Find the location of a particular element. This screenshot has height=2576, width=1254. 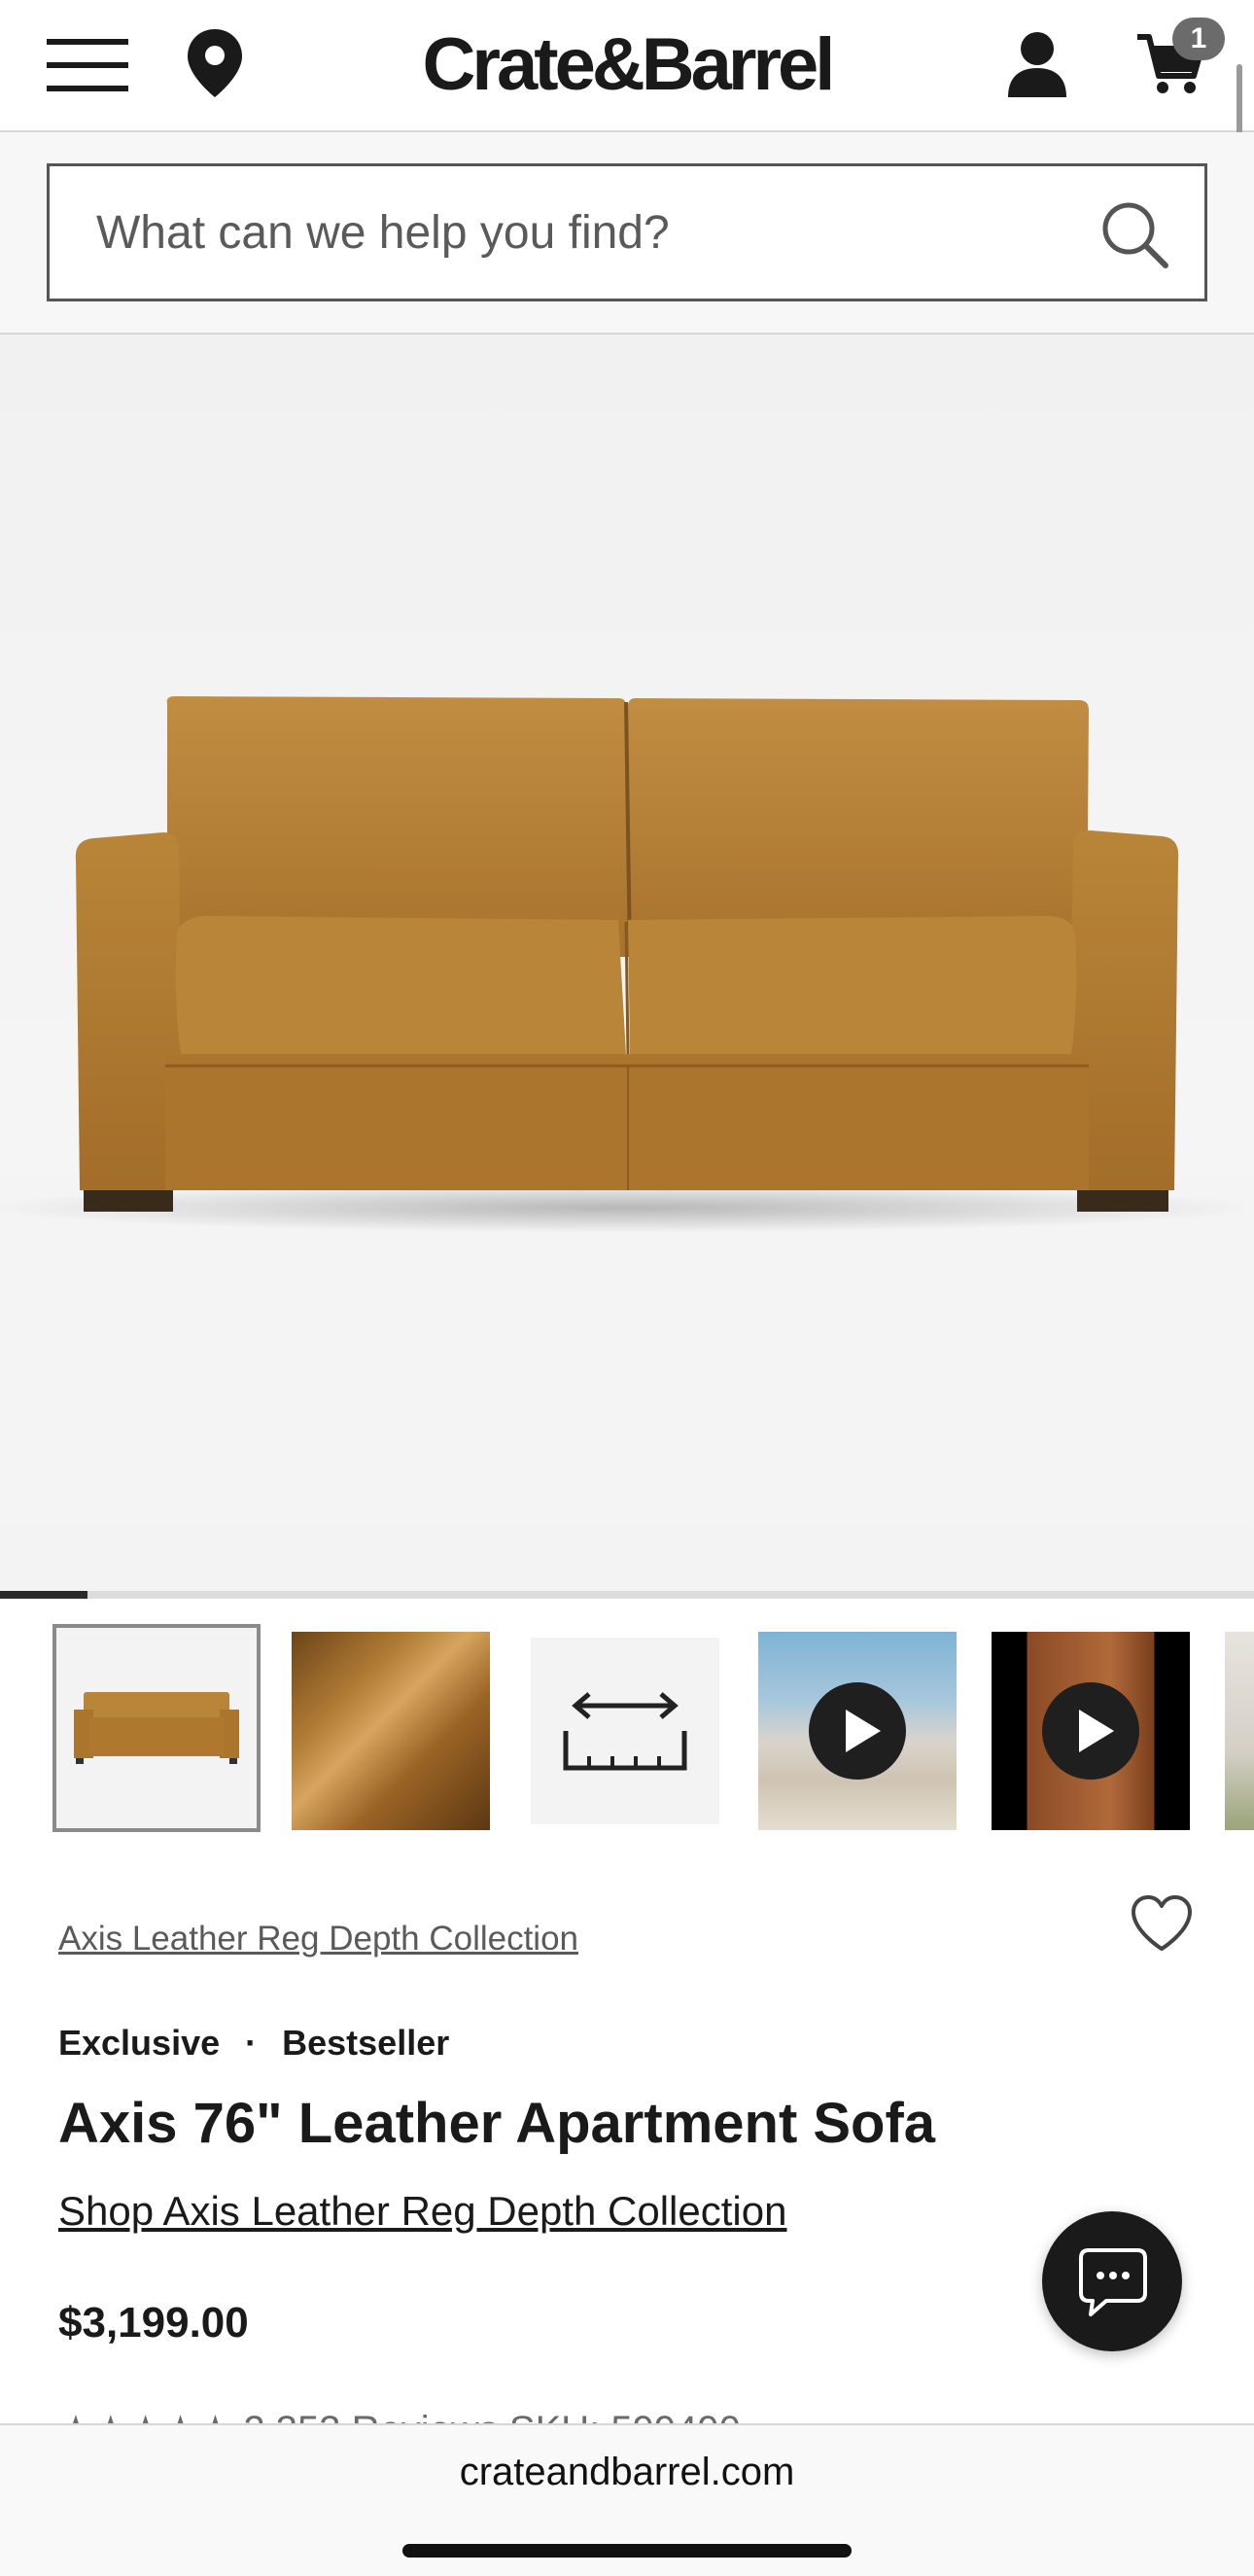

browser-address-bar: crateandbarrel.com is located at coordinates (627, 2500).